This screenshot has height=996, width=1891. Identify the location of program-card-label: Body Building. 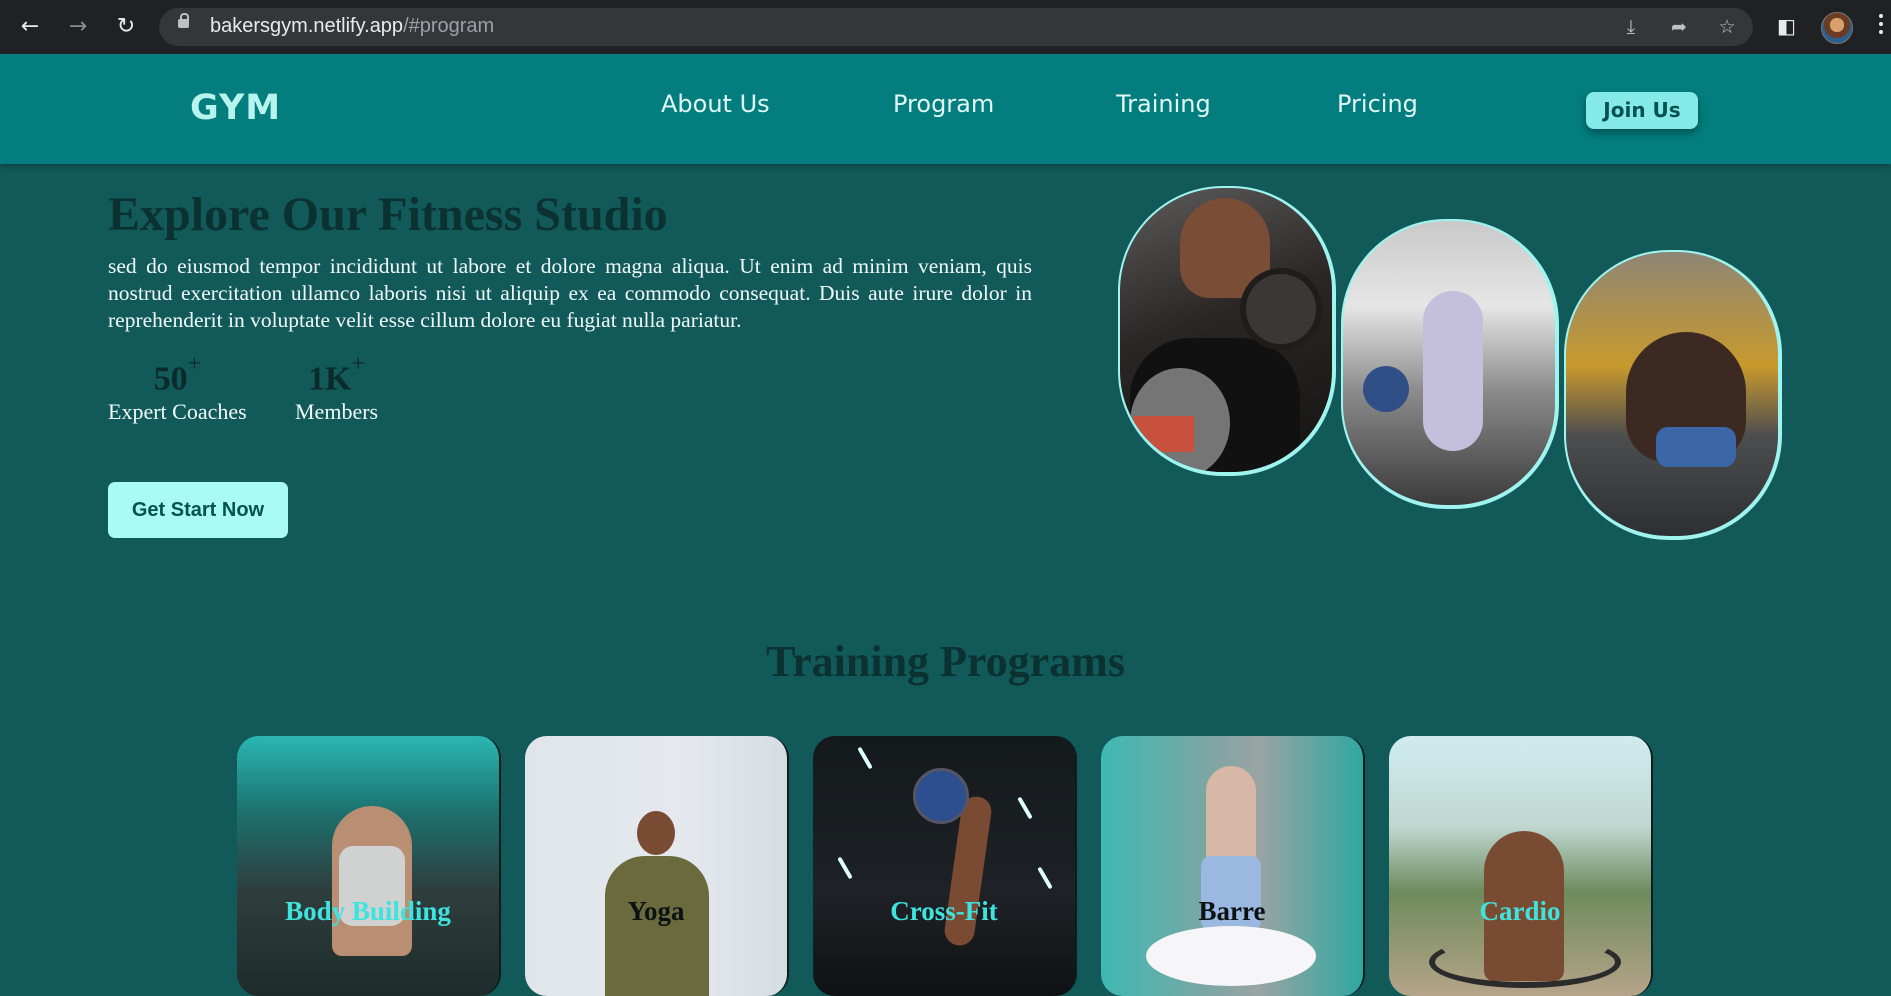
(368, 911).